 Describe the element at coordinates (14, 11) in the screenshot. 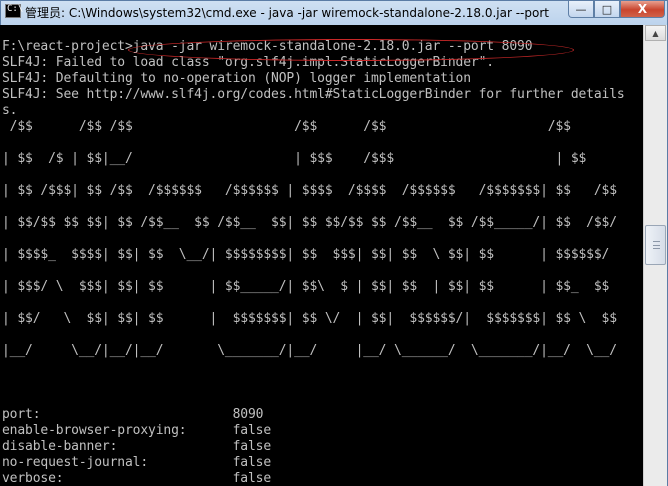

I see `cmd-prompt-icon: C:\` at that location.